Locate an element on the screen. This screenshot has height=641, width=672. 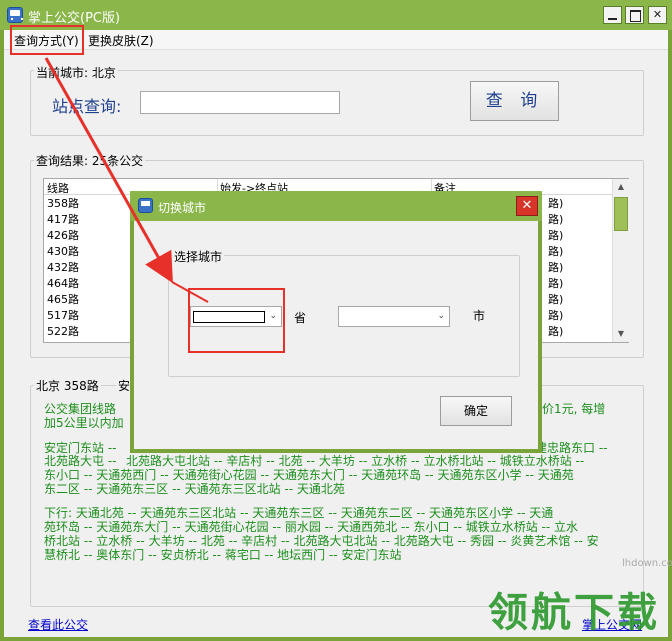
detail-title: 北京 358路 is located at coordinates (67, 385).